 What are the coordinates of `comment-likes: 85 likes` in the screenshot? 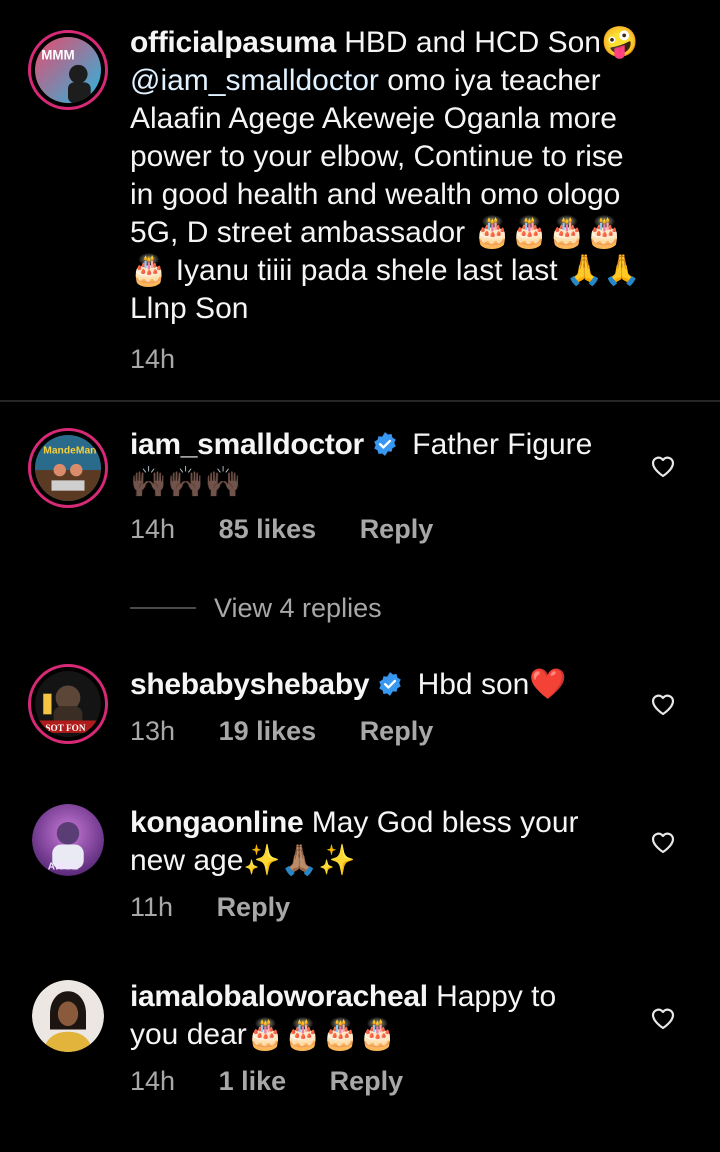 It's located at (268, 529).